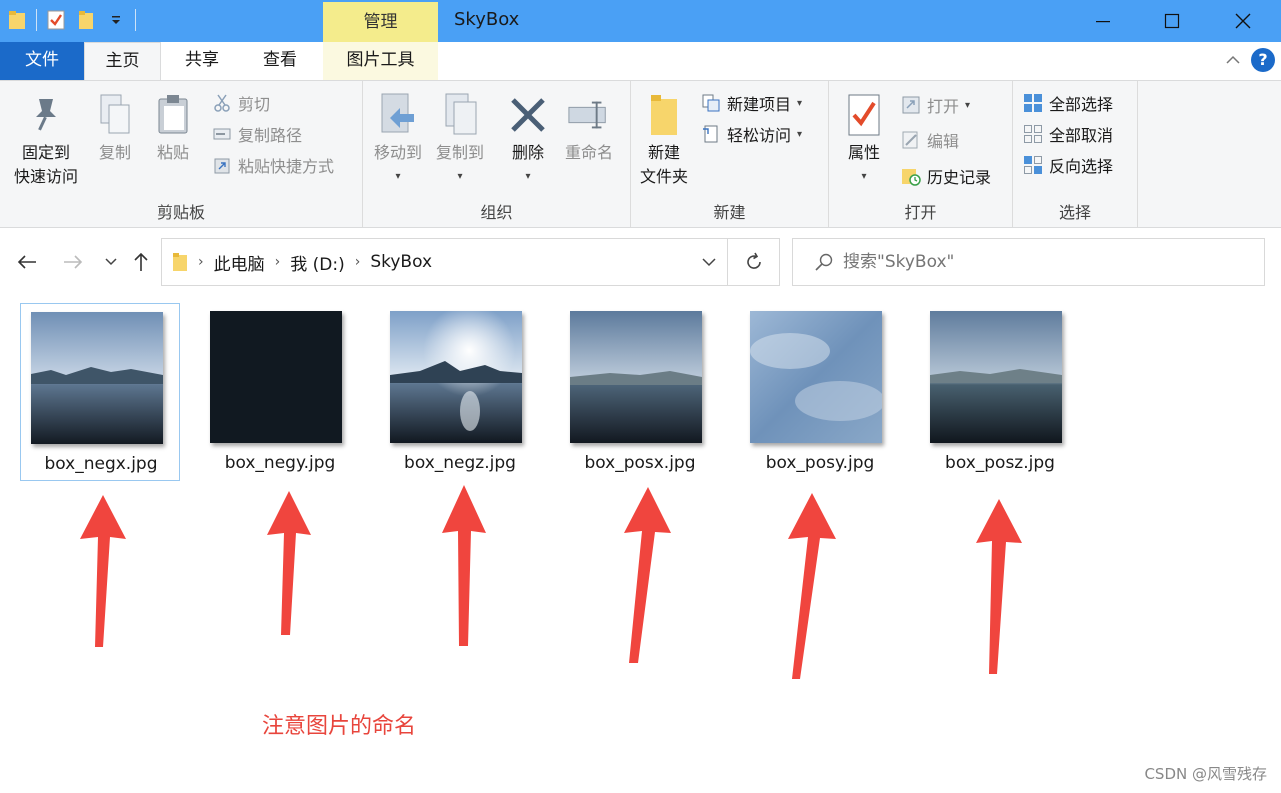 The image size is (1281, 793). What do you see at coordinates (241, 103) in the screenshot?
I see `cut-button: 剪切` at bounding box center [241, 103].